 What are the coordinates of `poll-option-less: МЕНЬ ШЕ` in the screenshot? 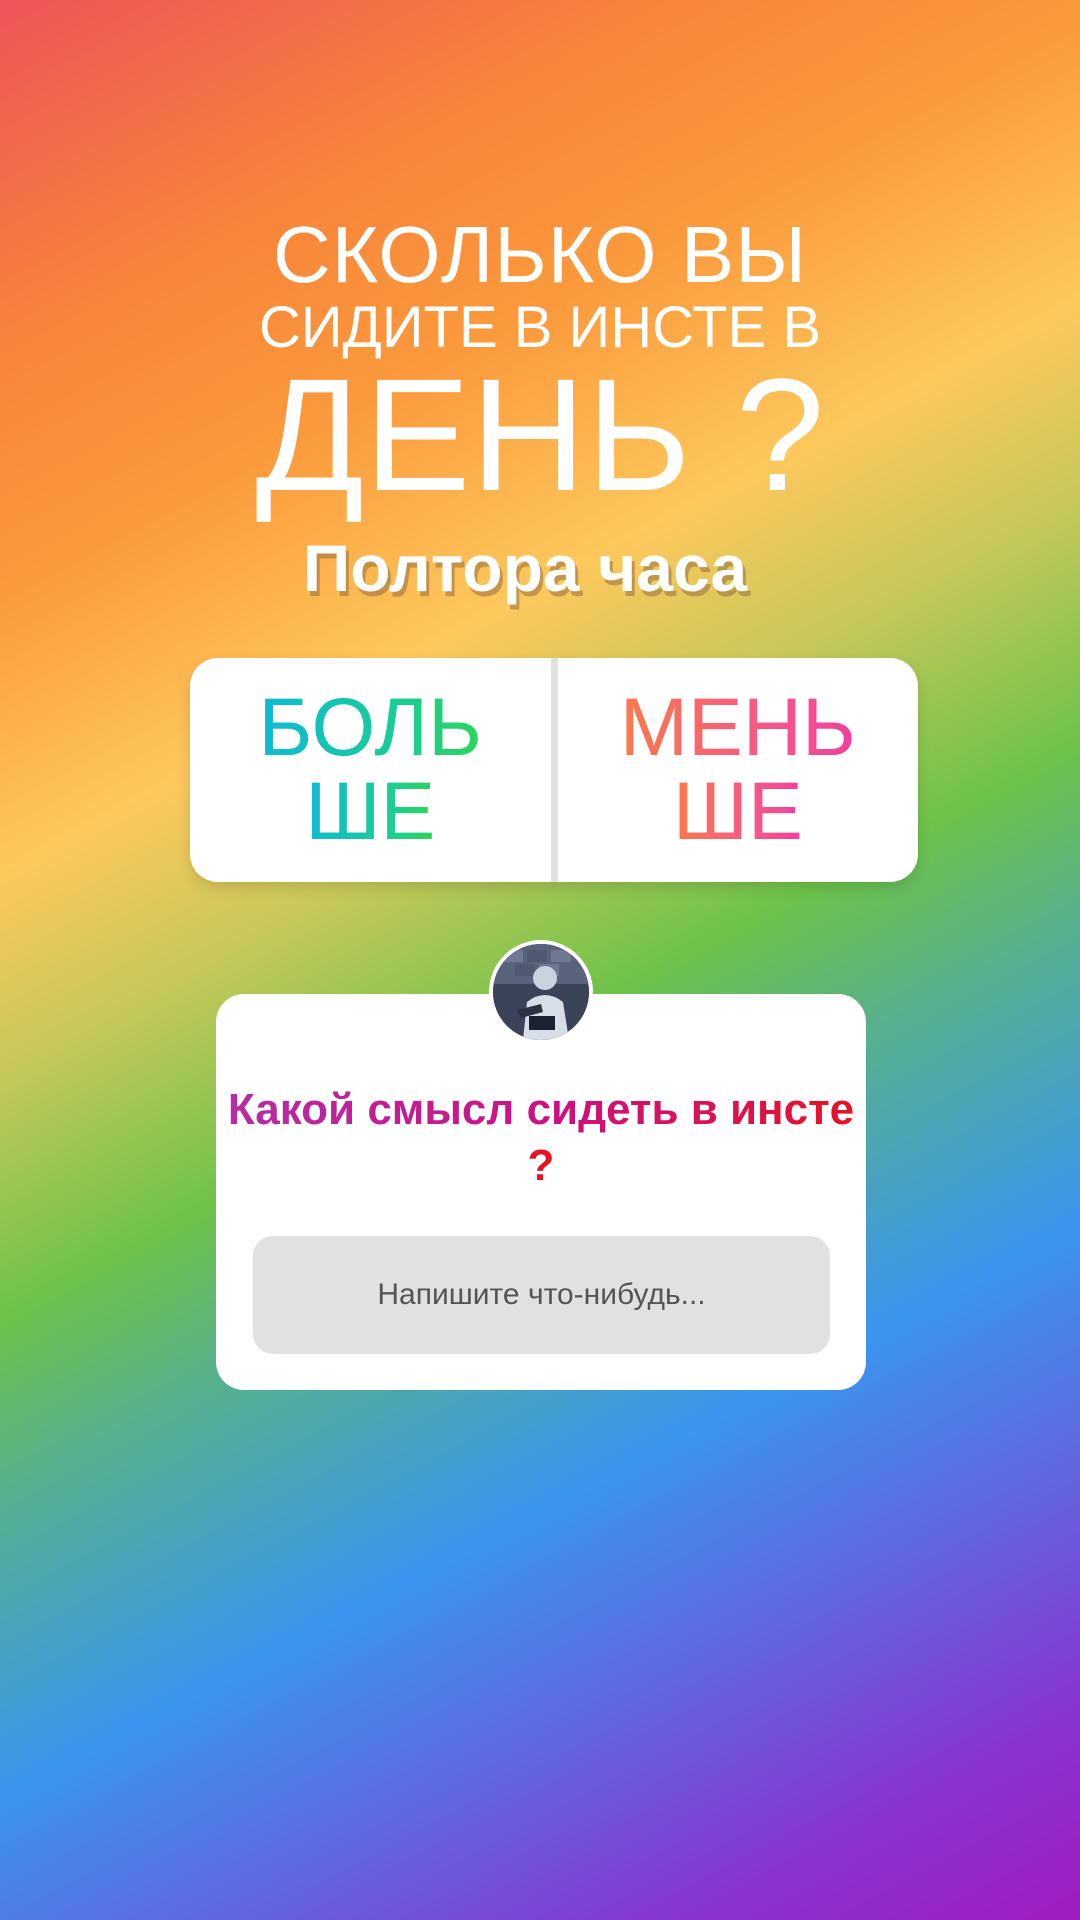 It's located at (738, 770).